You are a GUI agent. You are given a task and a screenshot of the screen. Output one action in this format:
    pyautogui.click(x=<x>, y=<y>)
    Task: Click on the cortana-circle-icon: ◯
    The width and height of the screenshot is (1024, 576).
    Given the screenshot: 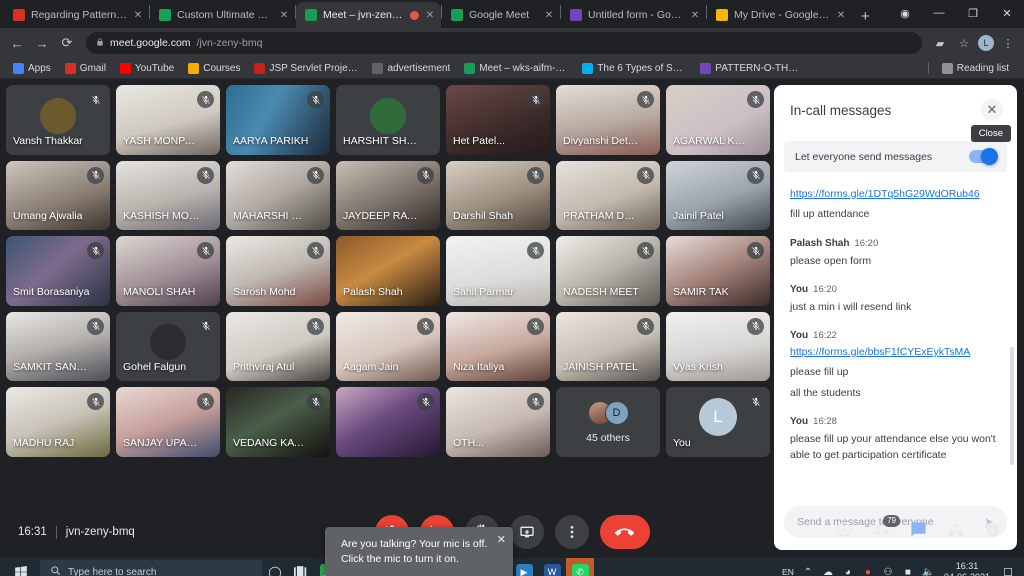 What is the action you would take?
    pyautogui.click(x=275, y=567)
    